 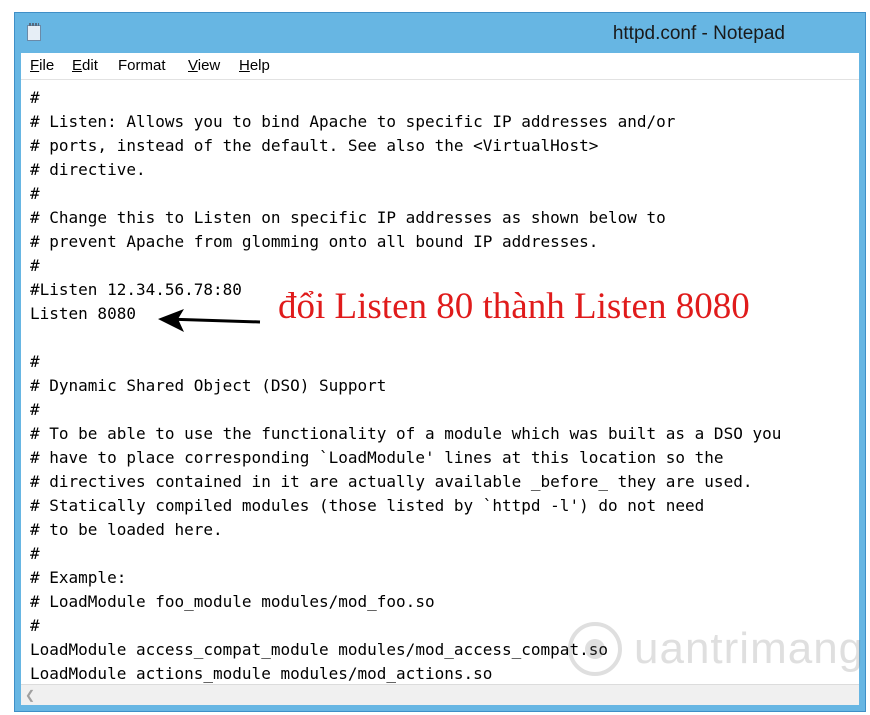 What do you see at coordinates (749, 648) in the screenshot?
I see `watermark-text: uantrimang` at bounding box center [749, 648].